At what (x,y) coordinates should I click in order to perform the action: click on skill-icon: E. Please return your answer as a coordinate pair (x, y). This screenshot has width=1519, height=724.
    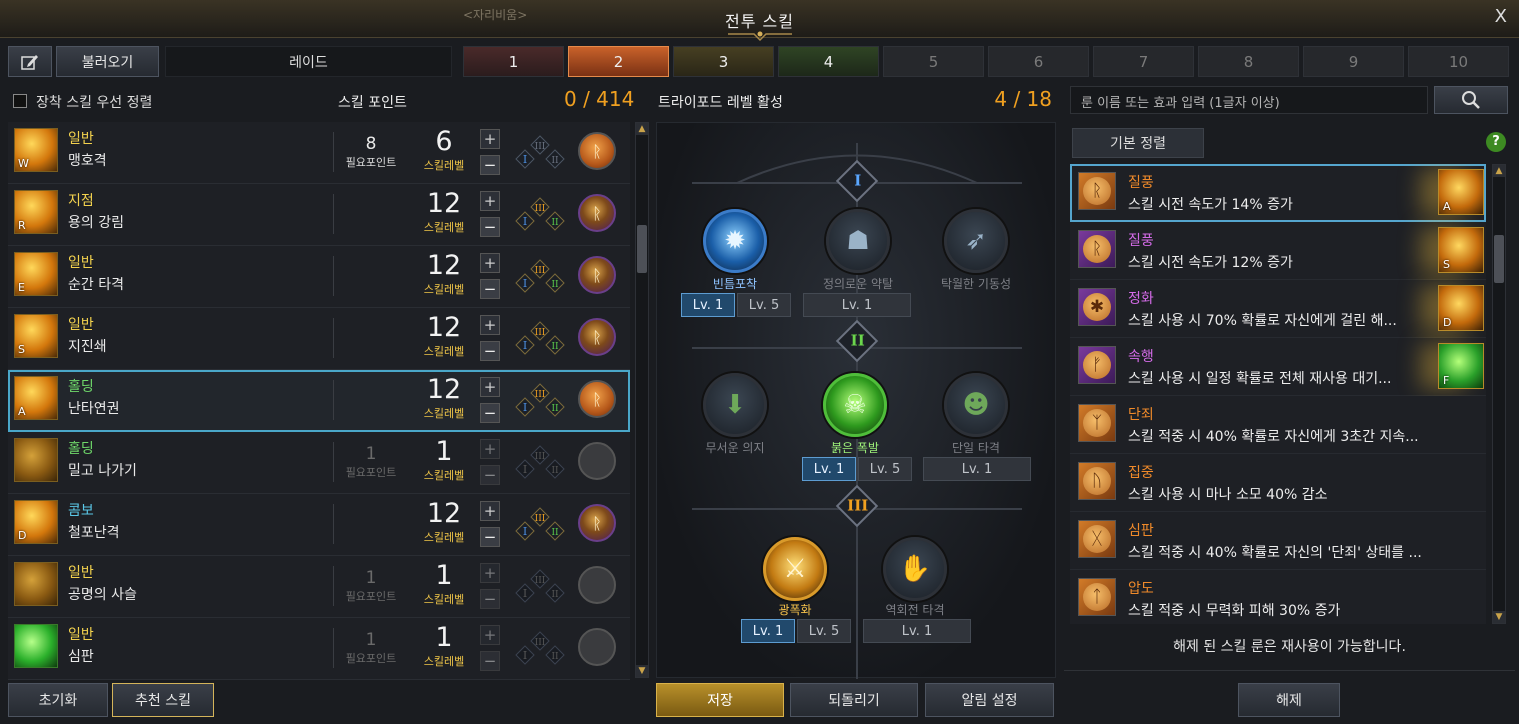
    Looking at the image, I should click on (36, 274).